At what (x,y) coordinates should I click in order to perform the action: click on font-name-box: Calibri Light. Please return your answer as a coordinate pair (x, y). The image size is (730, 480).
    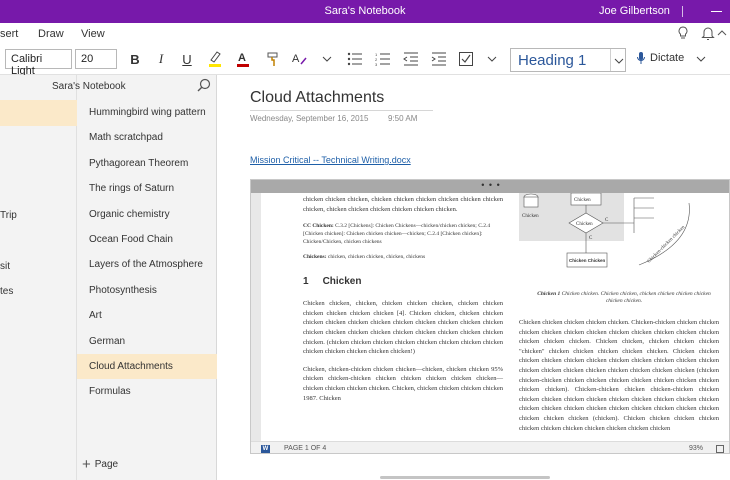
    Looking at the image, I should click on (38, 63).